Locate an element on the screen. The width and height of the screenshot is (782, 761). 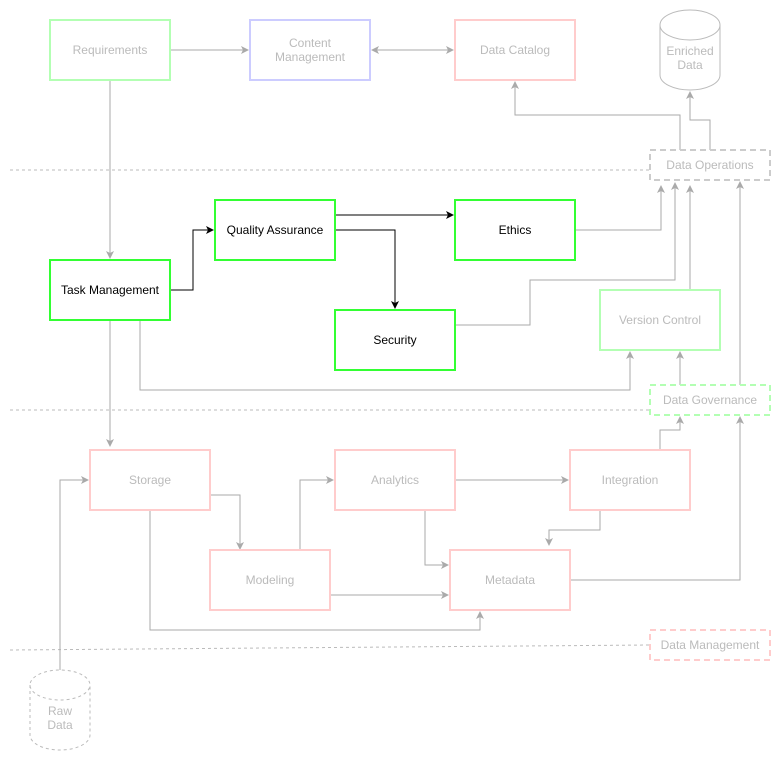
node-label: Raw Data is located at coordinates (60, 718).